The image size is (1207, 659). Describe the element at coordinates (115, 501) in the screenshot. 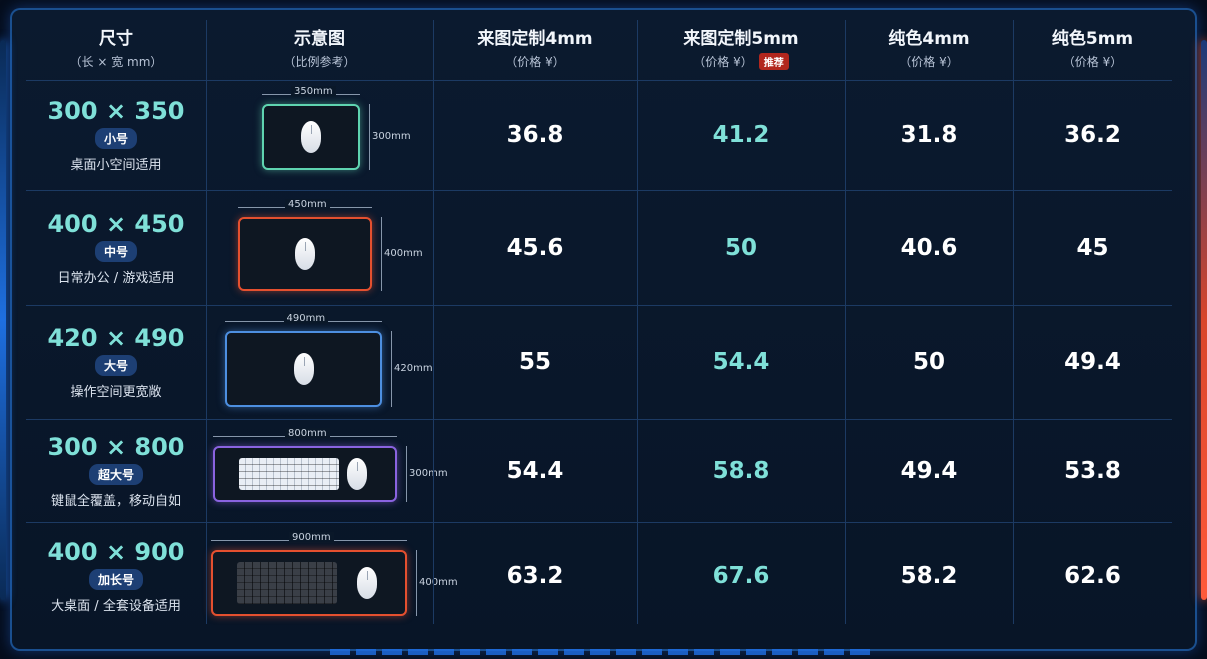

I see `size-description: 键鼠全覆盖，移动自如` at that location.